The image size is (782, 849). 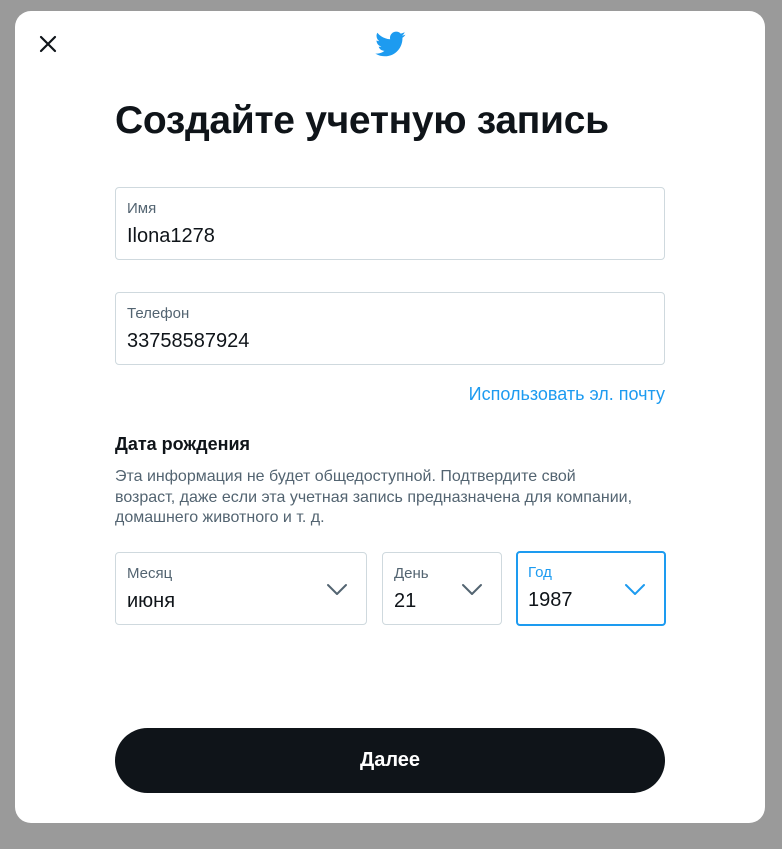 I want to click on name-field-label: Имя, so click(x=142, y=208).